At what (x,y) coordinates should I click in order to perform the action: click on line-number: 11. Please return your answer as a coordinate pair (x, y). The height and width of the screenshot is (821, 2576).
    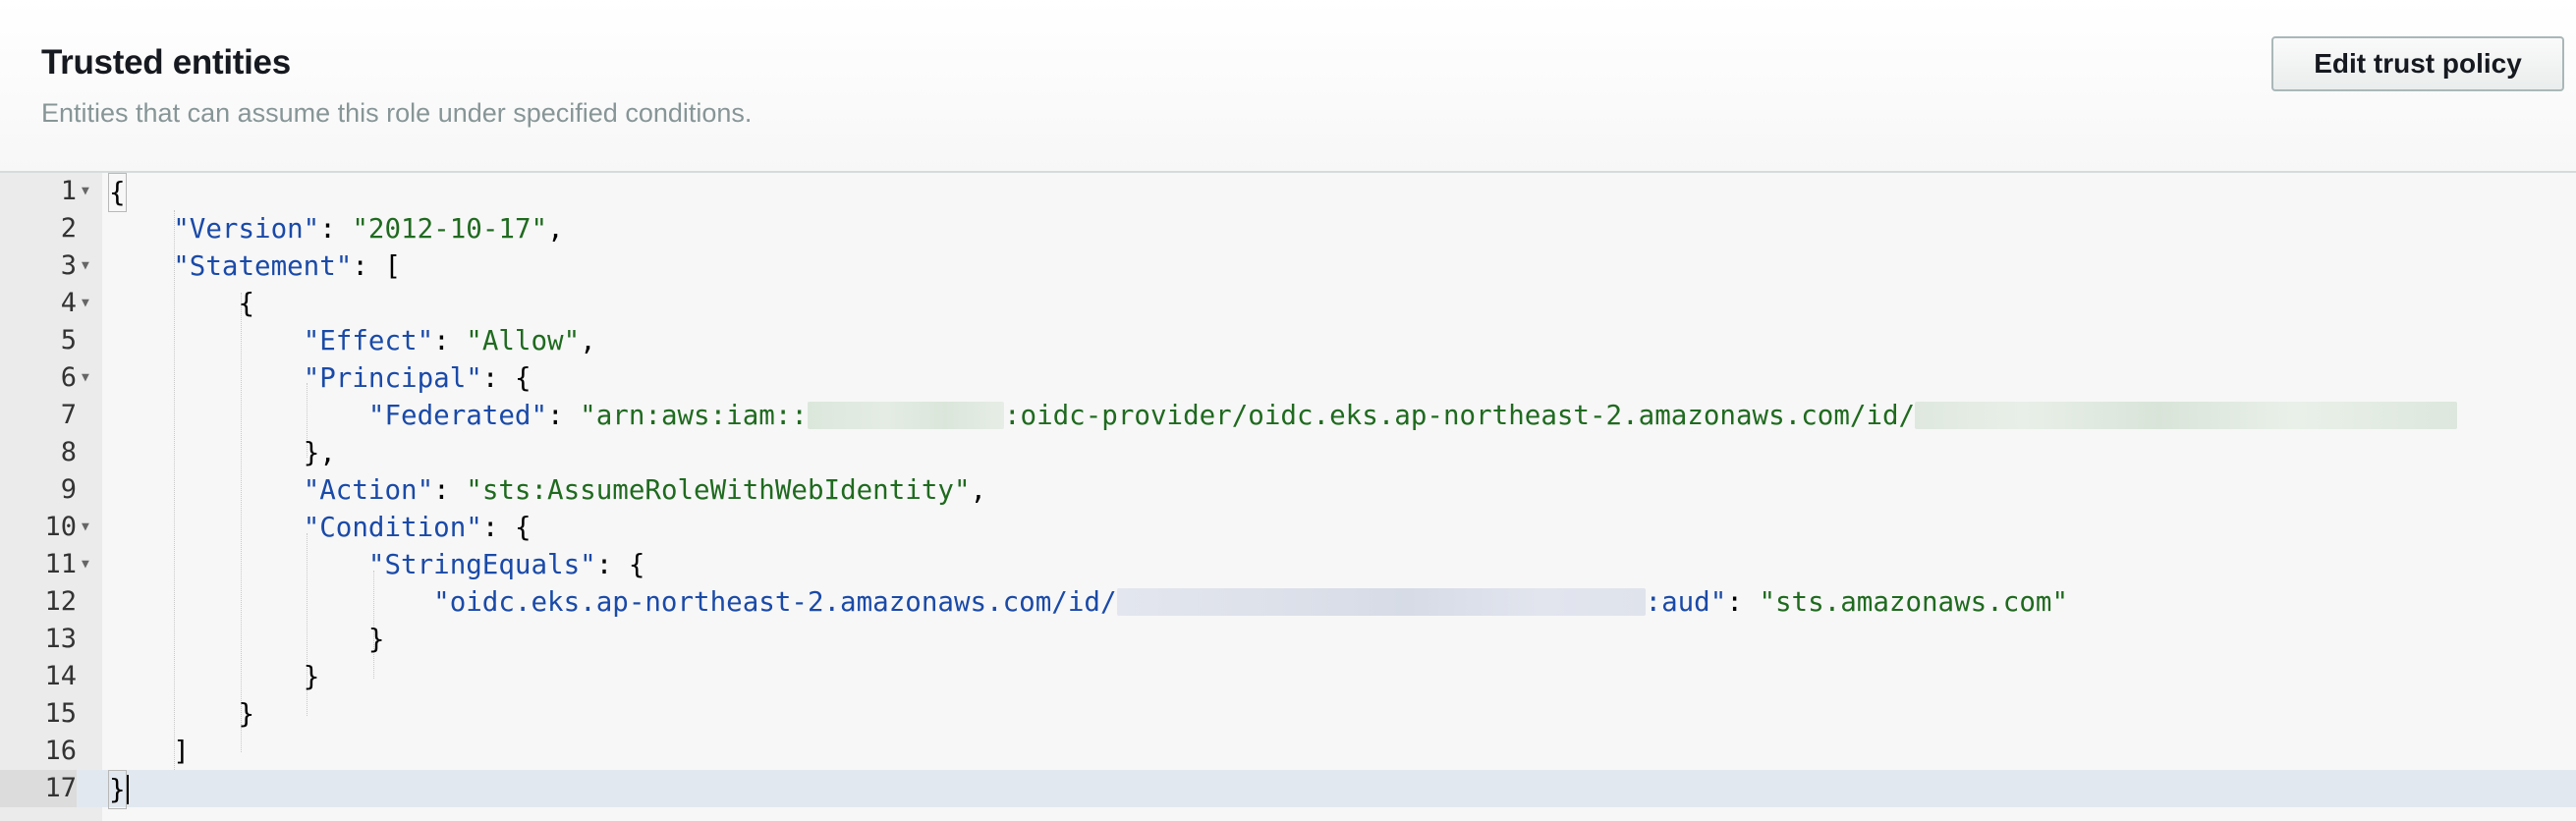
    Looking at the image, I should click on (60, 564).